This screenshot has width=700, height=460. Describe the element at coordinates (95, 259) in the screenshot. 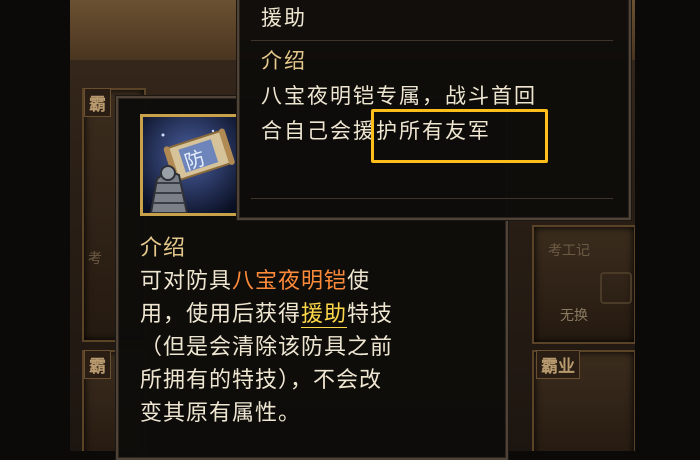

I see `faint-card-text-left: 考` at that location.